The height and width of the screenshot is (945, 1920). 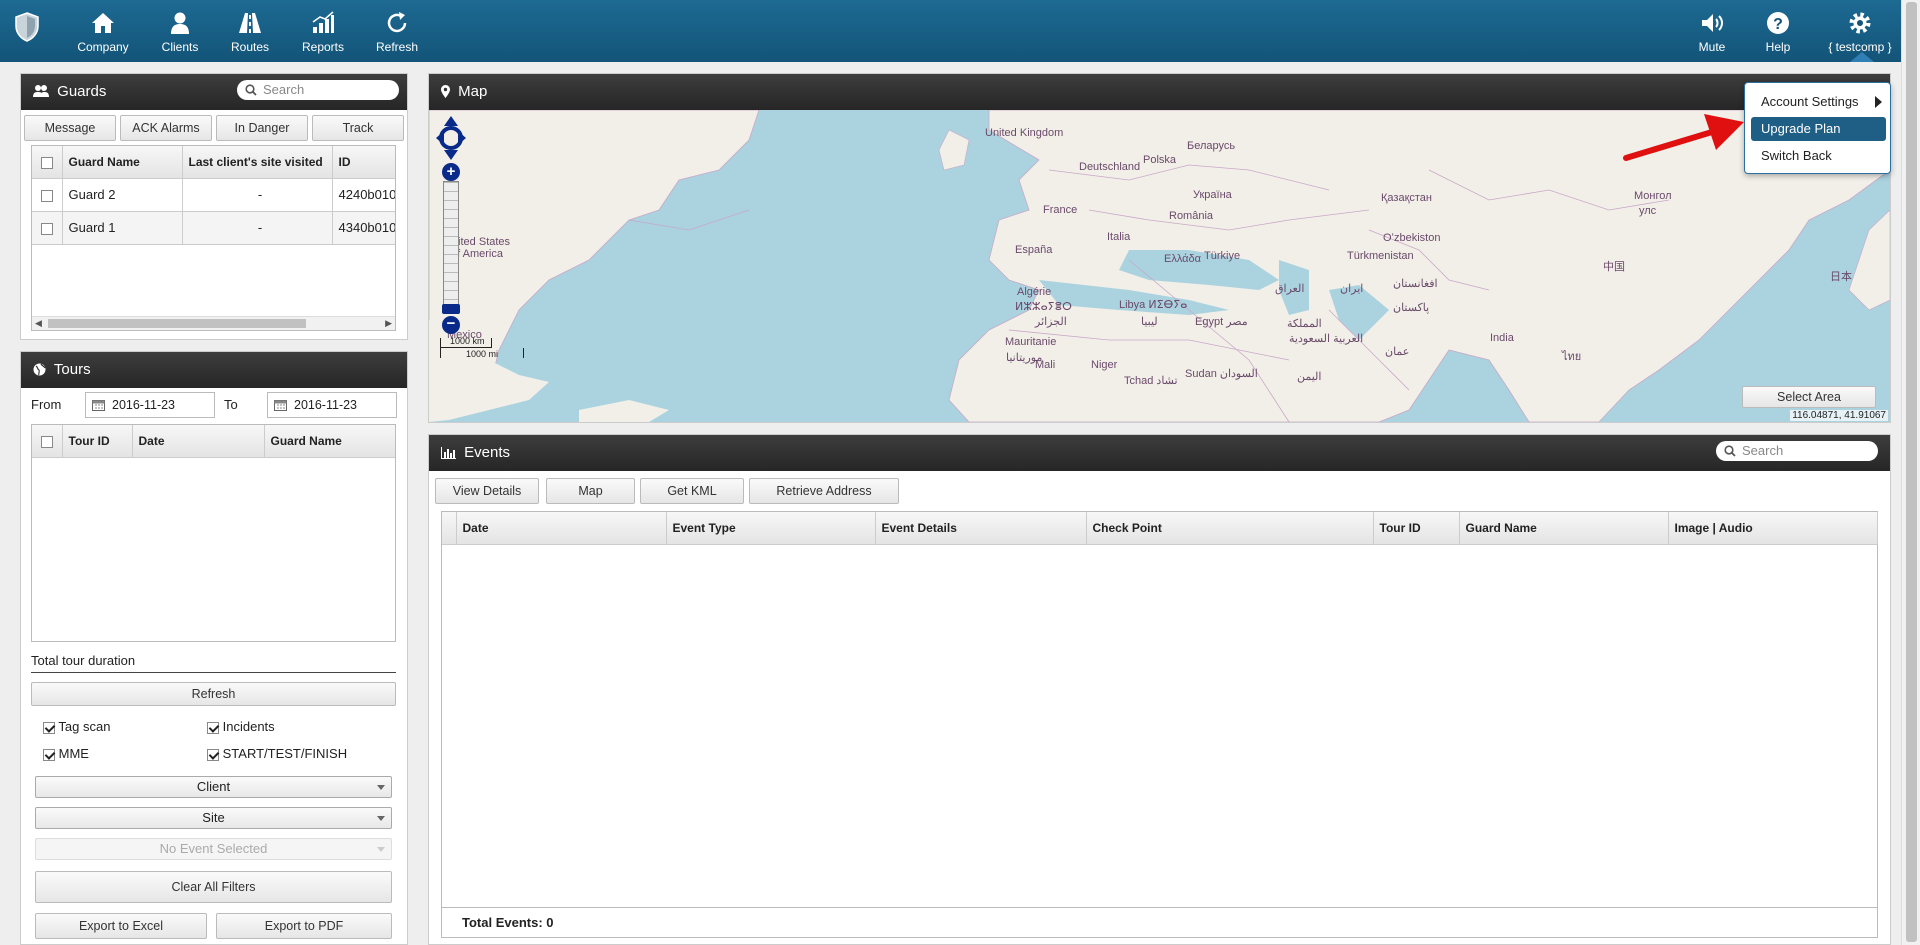 What do you see at coordinates (1110, 167) in the screenshot?
I see `map-label: Deutschland` at bounding box center [1110, 167].